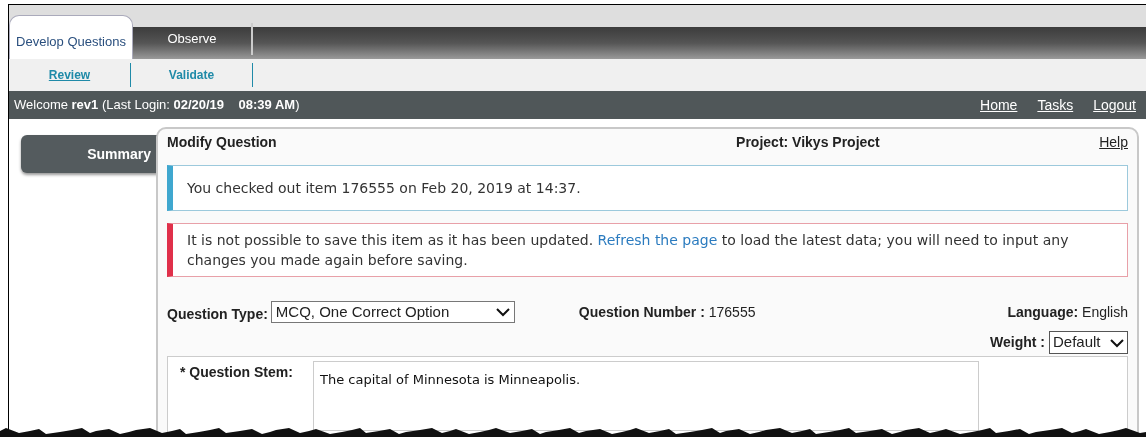 The image size is (1146, 437). I want to click on tab: Observe, so click(193, 39).